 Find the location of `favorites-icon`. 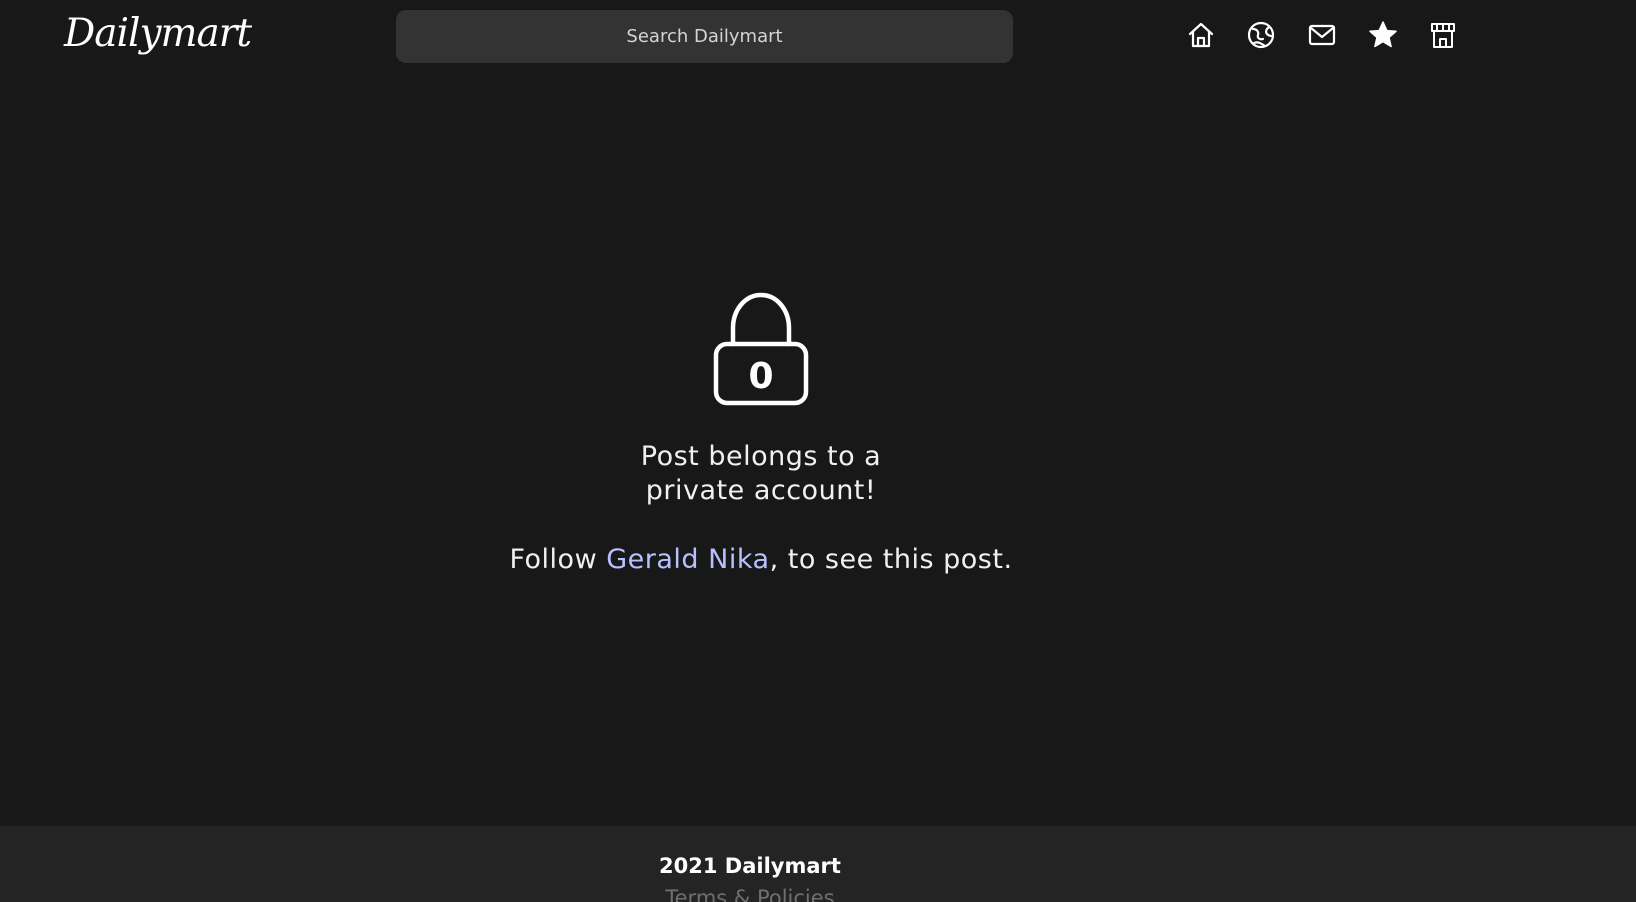

favorites-icon is located at coordinates (1383, 34).